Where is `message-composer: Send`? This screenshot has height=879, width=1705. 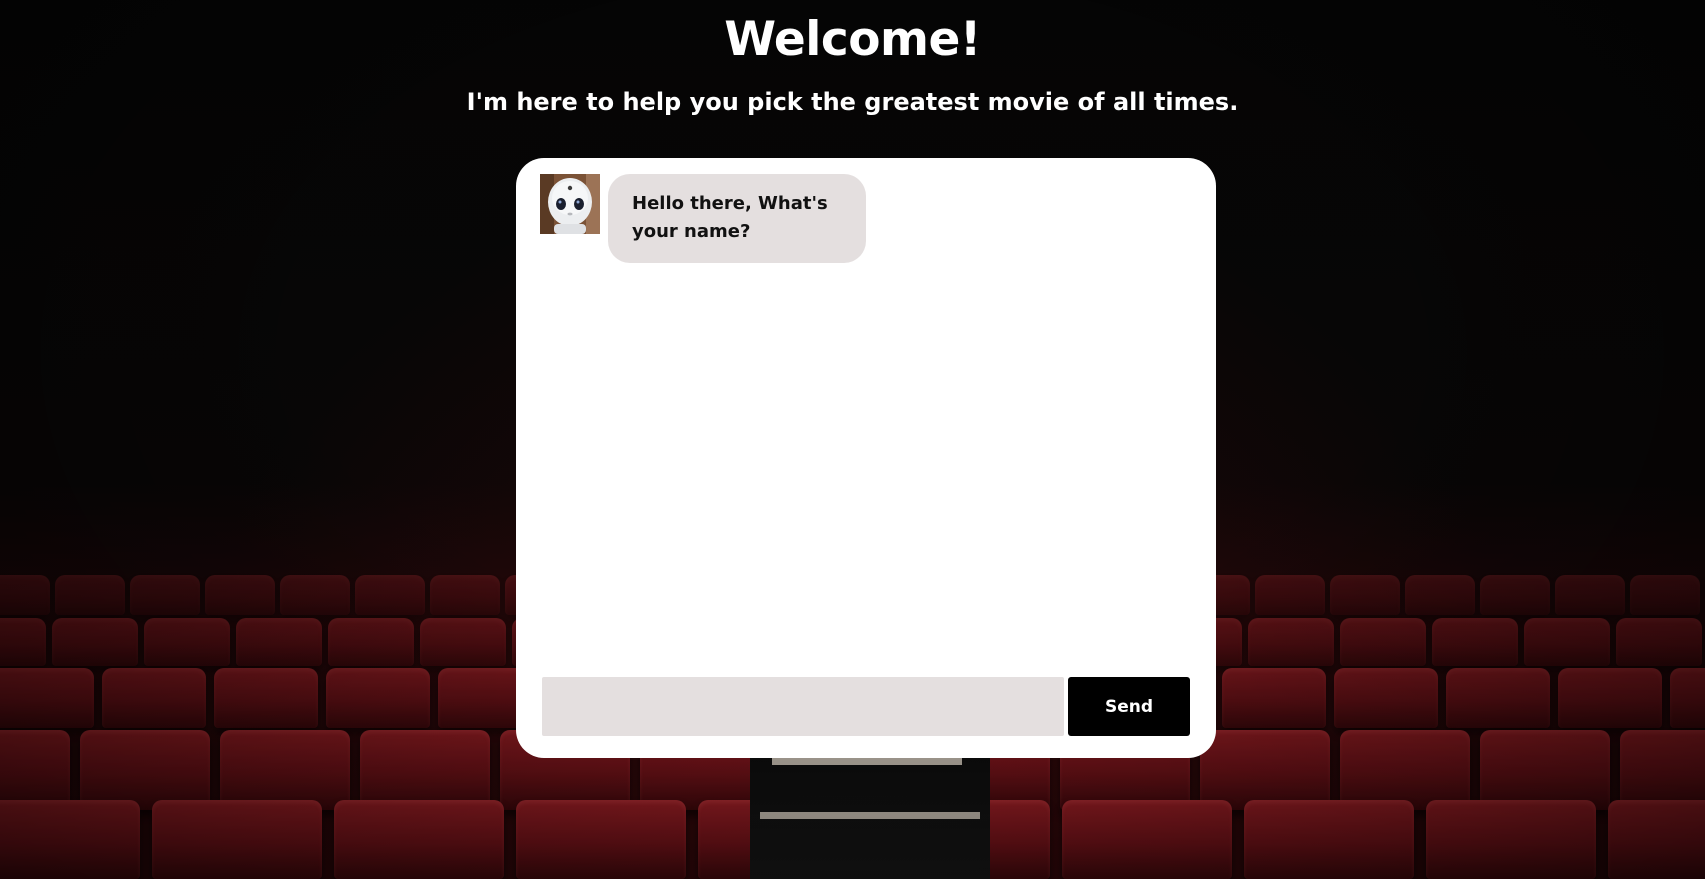
message-composer: Send is located at coordinates (866, 706).